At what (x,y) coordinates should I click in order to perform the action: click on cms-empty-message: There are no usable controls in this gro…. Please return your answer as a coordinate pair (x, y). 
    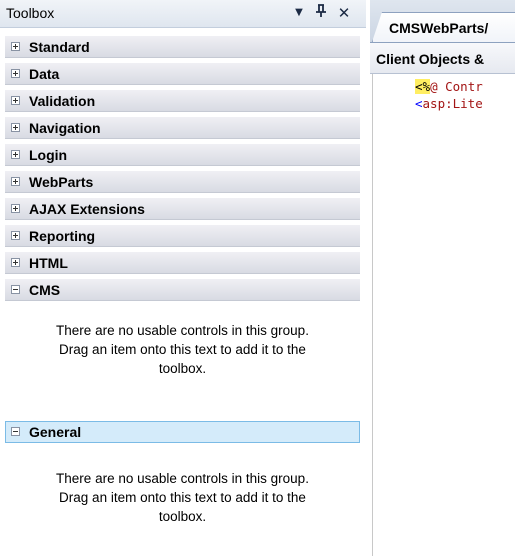
    Looking at the image, I should click on (182, 349).